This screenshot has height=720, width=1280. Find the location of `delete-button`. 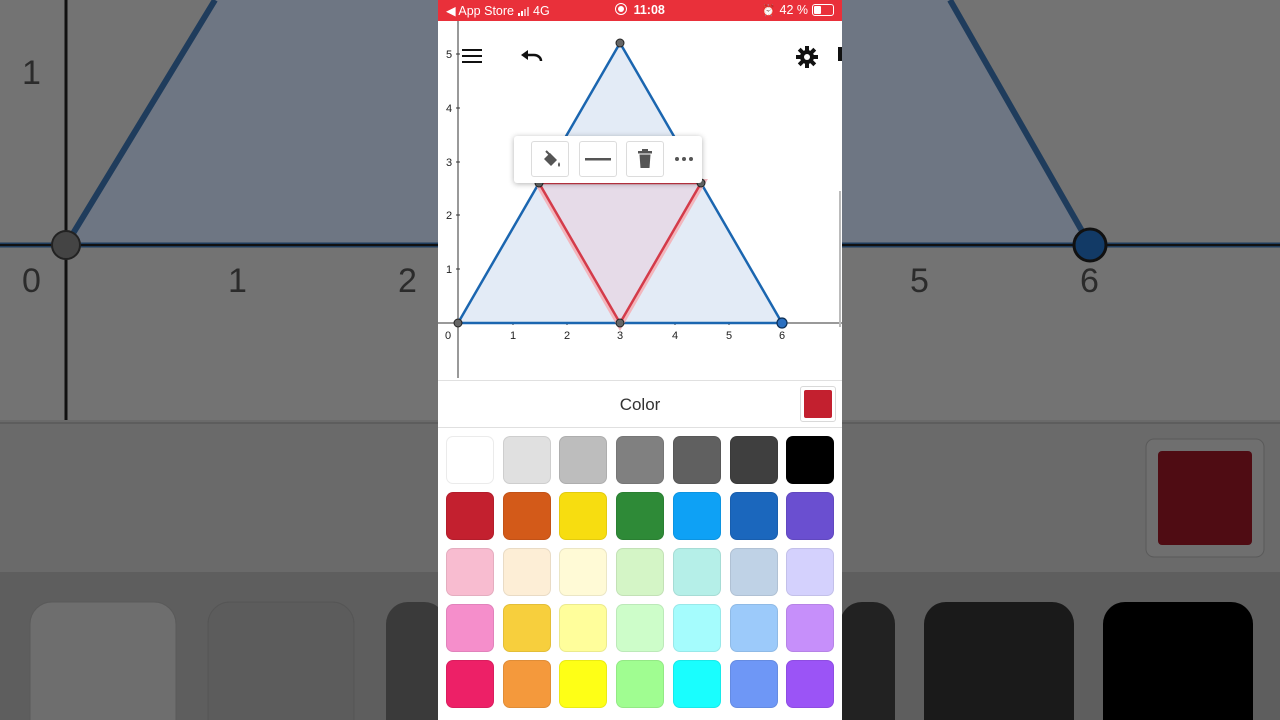

delete-button is located at coordinates (645, 159).